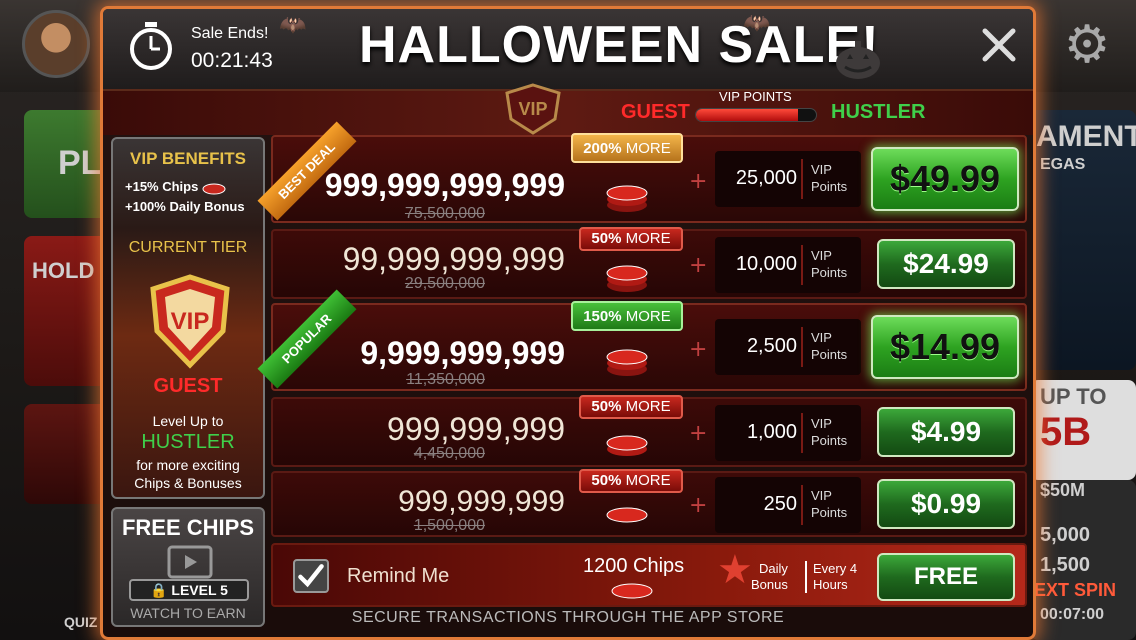 Image resolution: width=1136 pixels, height=640 pixels. Describe the element at coordinates (755, 96) in the screenshot. I see `vip-points-label: VIP POINTS` at that location.